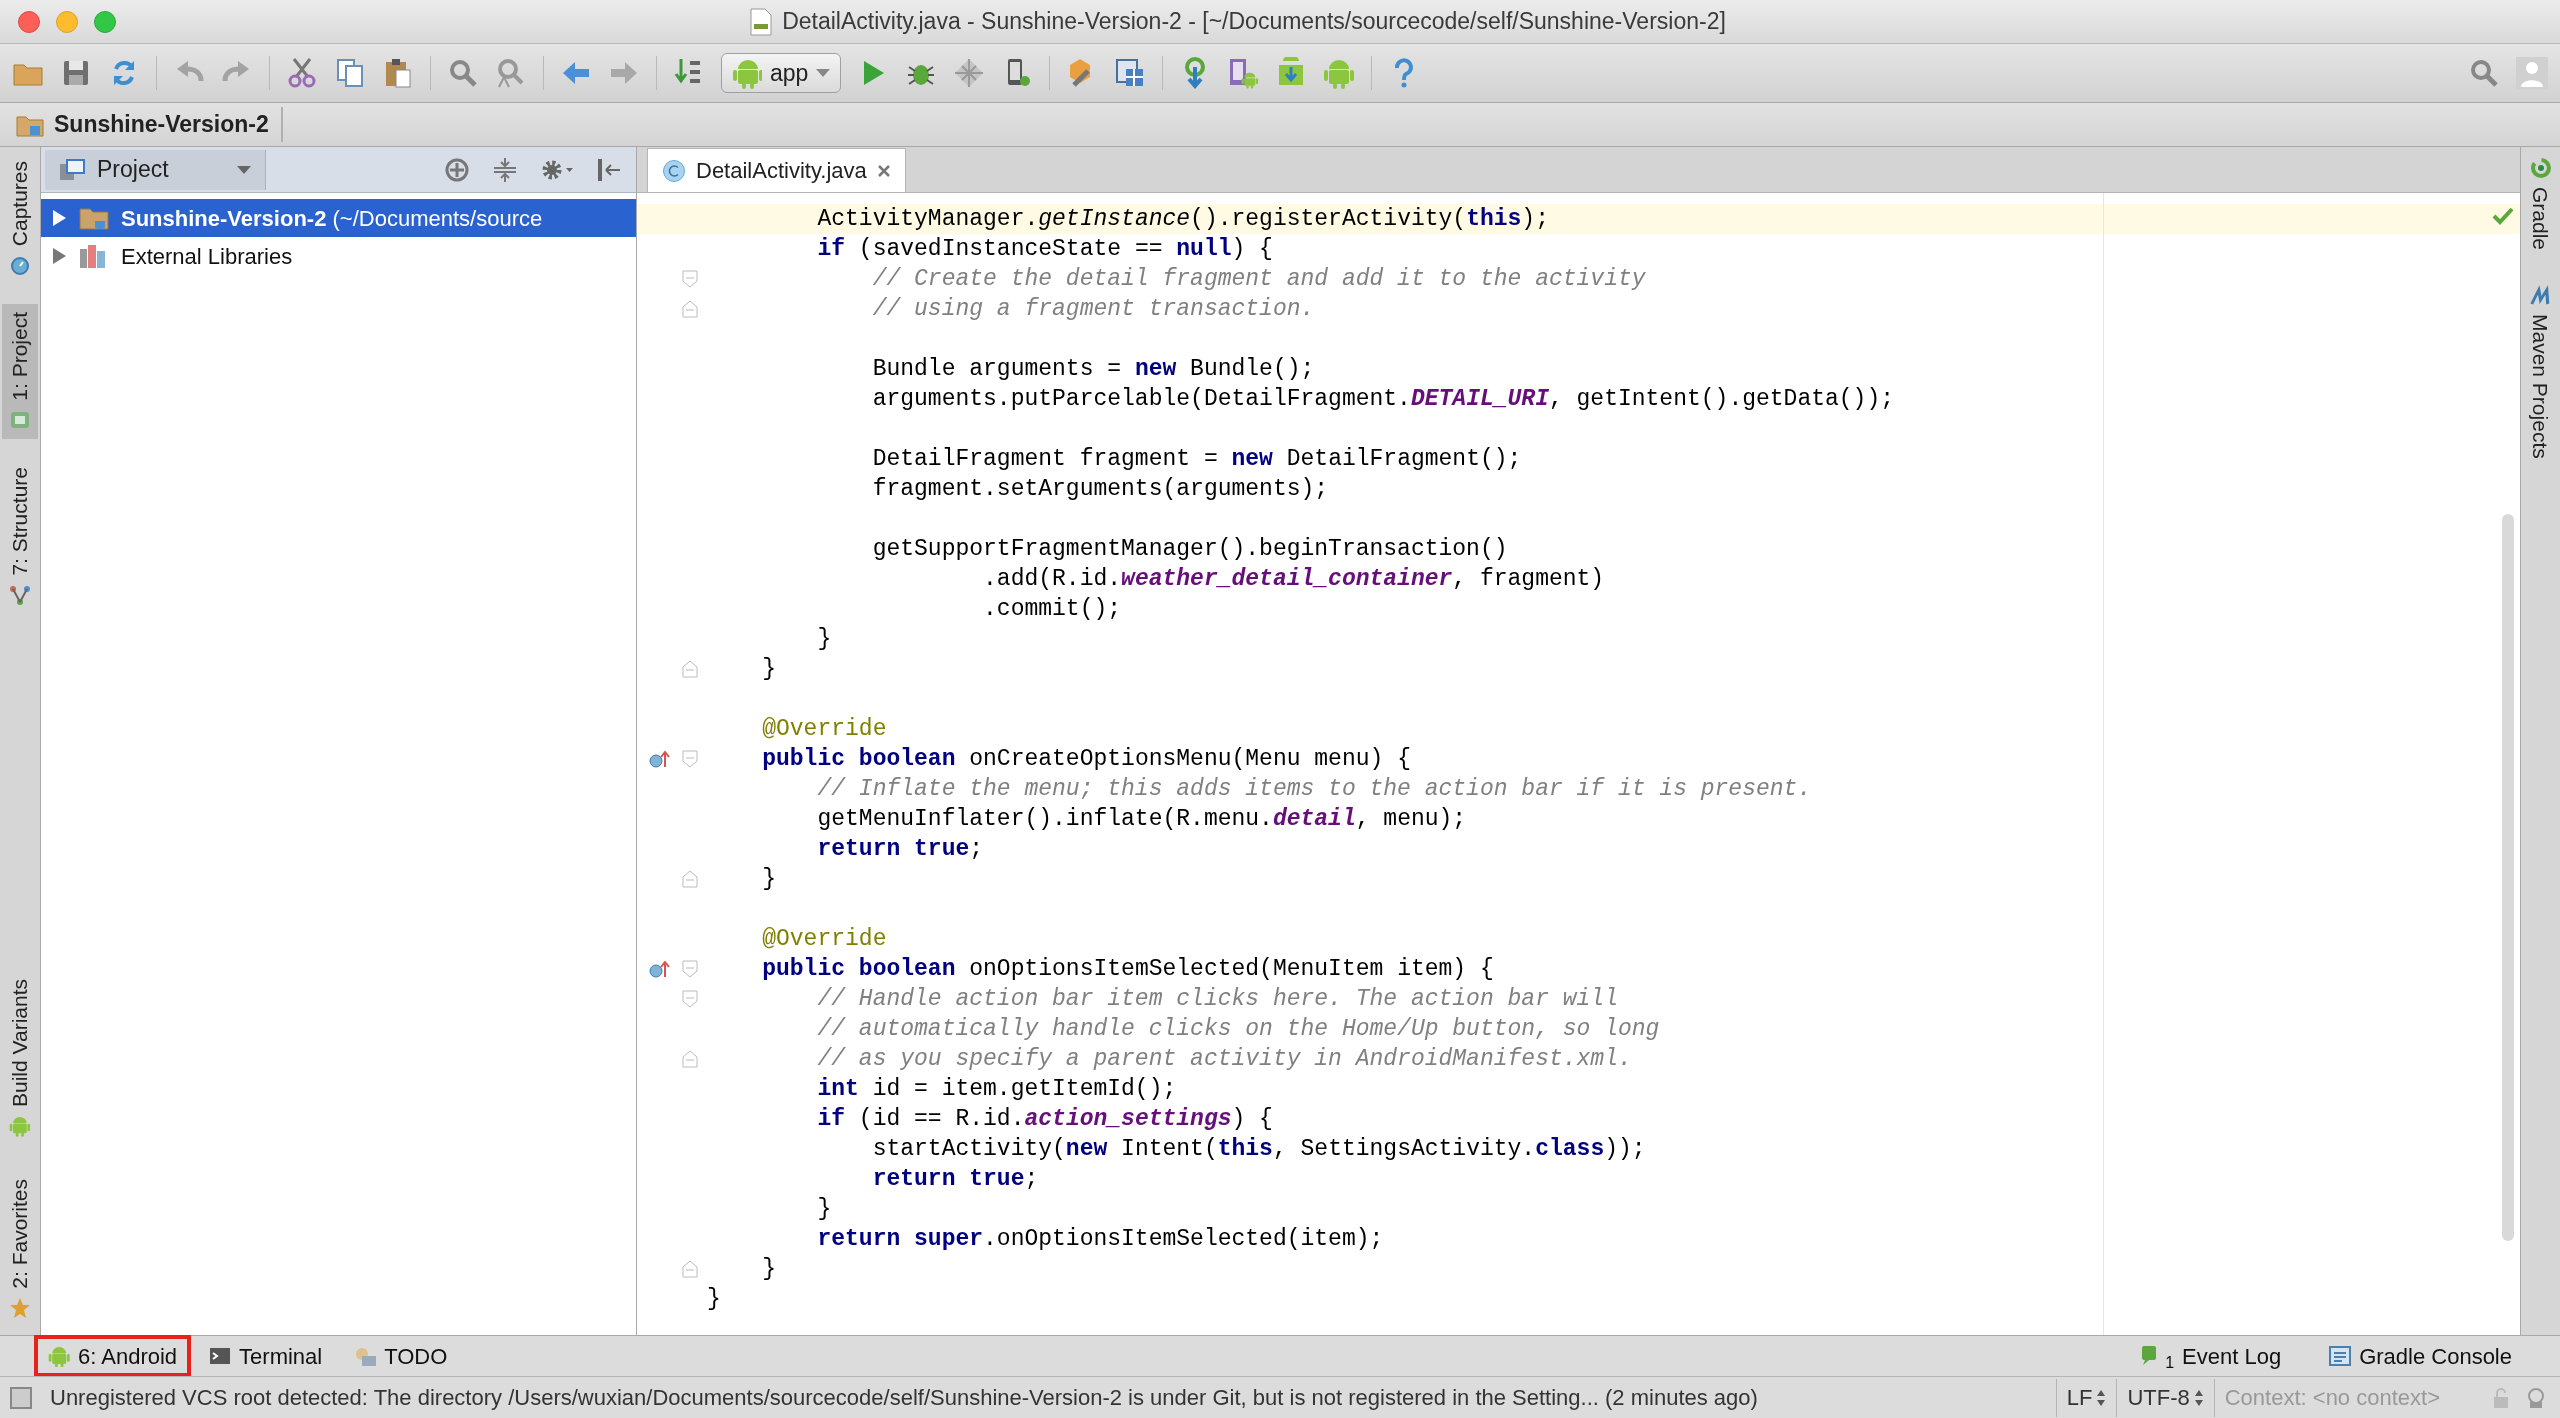  Describe the element at coordinates (2158, 1397) in the screenshot. I see `encoding-selector: UTF-8` at that location.